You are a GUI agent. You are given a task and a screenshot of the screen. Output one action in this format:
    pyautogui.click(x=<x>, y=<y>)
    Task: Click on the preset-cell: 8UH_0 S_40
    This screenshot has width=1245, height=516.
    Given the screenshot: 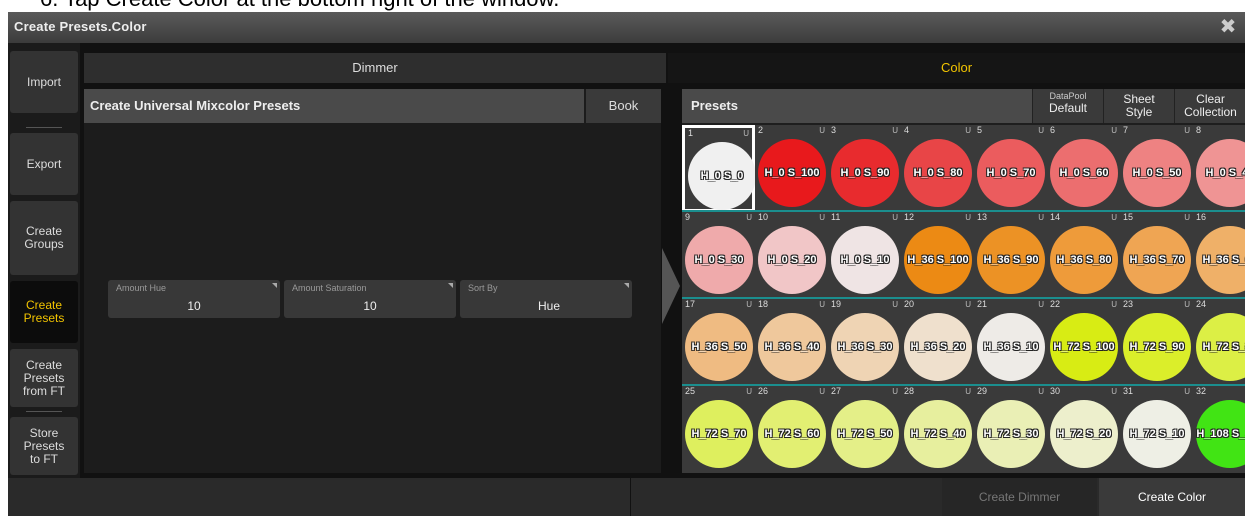 What is the action you would take?
    pyautogui.click(x=1219, y=168)
    